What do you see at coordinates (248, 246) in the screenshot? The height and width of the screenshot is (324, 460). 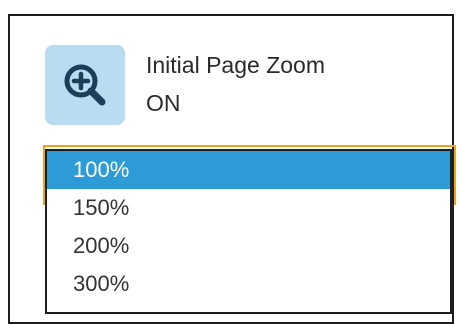 I see `zoom-option-200: 200%` at bounding box center [248, 246].